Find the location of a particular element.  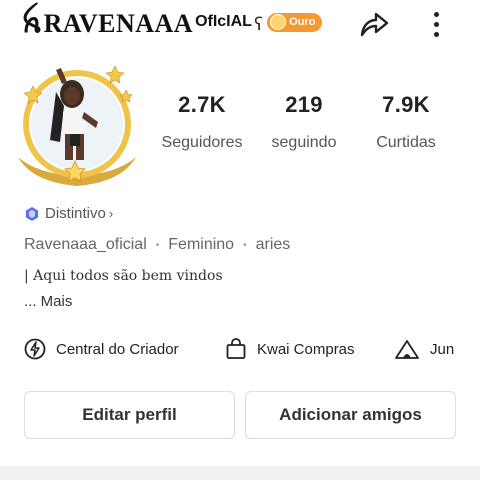

stat-following: 219 seguindo is located at coordinates (304, 122).